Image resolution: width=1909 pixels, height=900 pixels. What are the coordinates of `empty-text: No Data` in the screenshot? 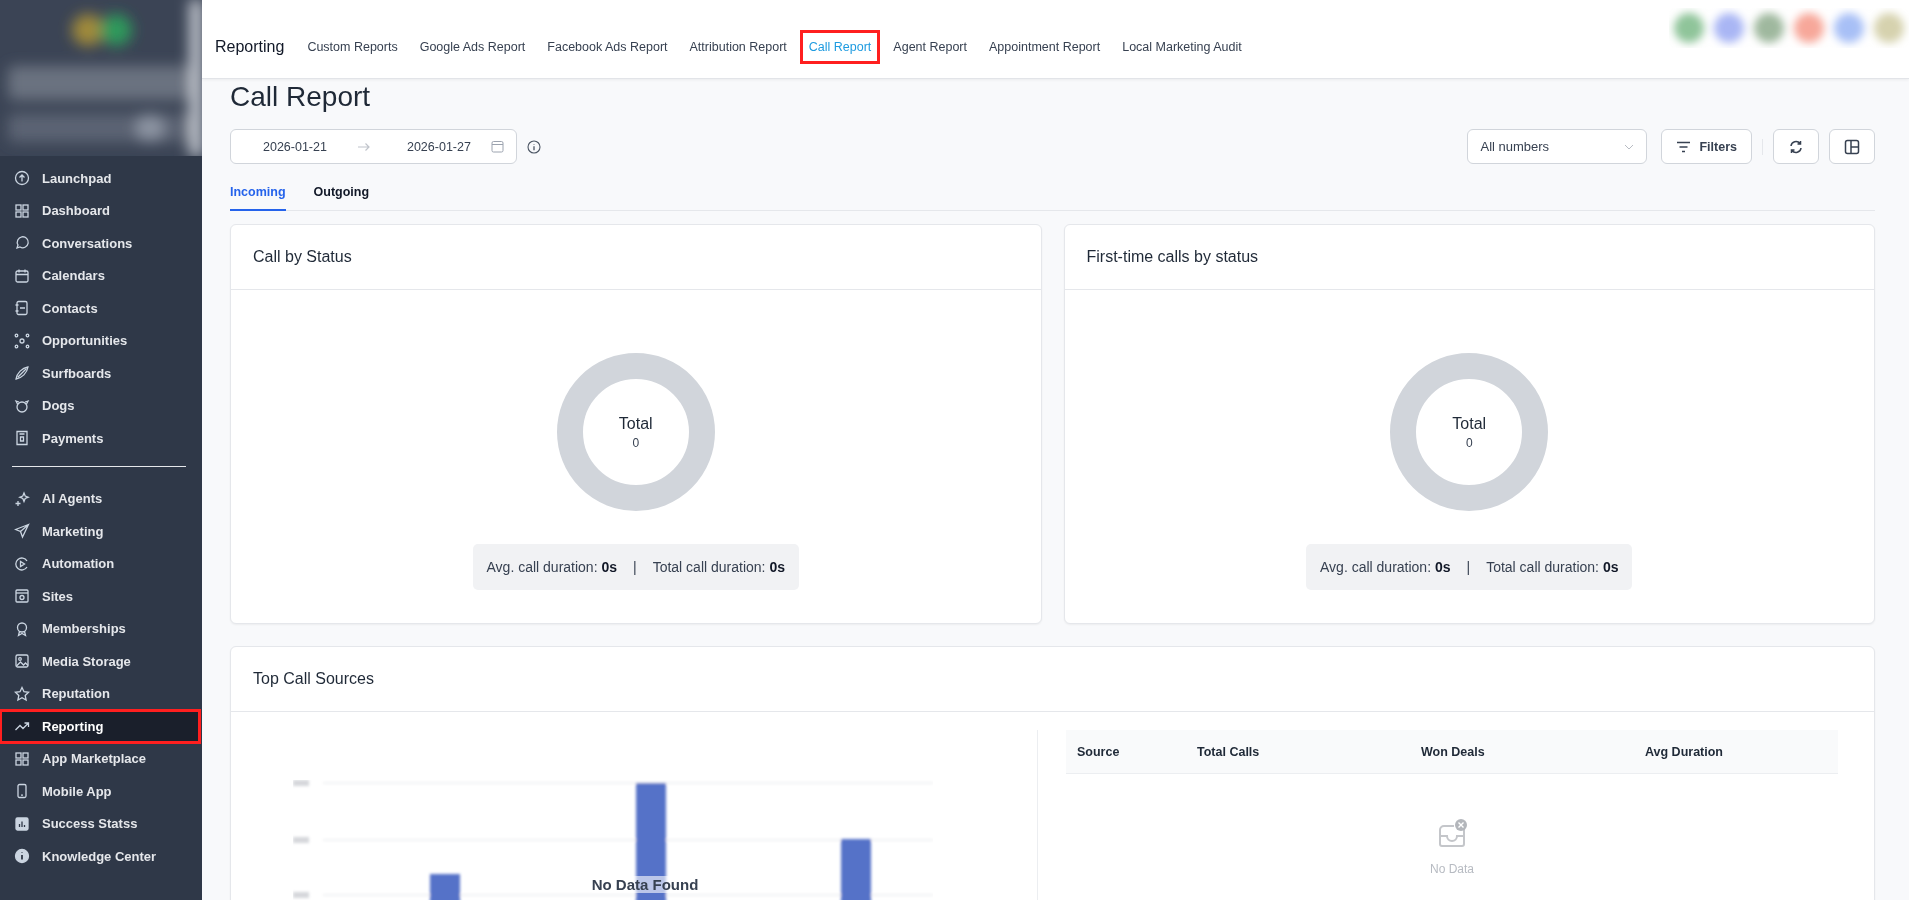 It's located at (1452, 869).